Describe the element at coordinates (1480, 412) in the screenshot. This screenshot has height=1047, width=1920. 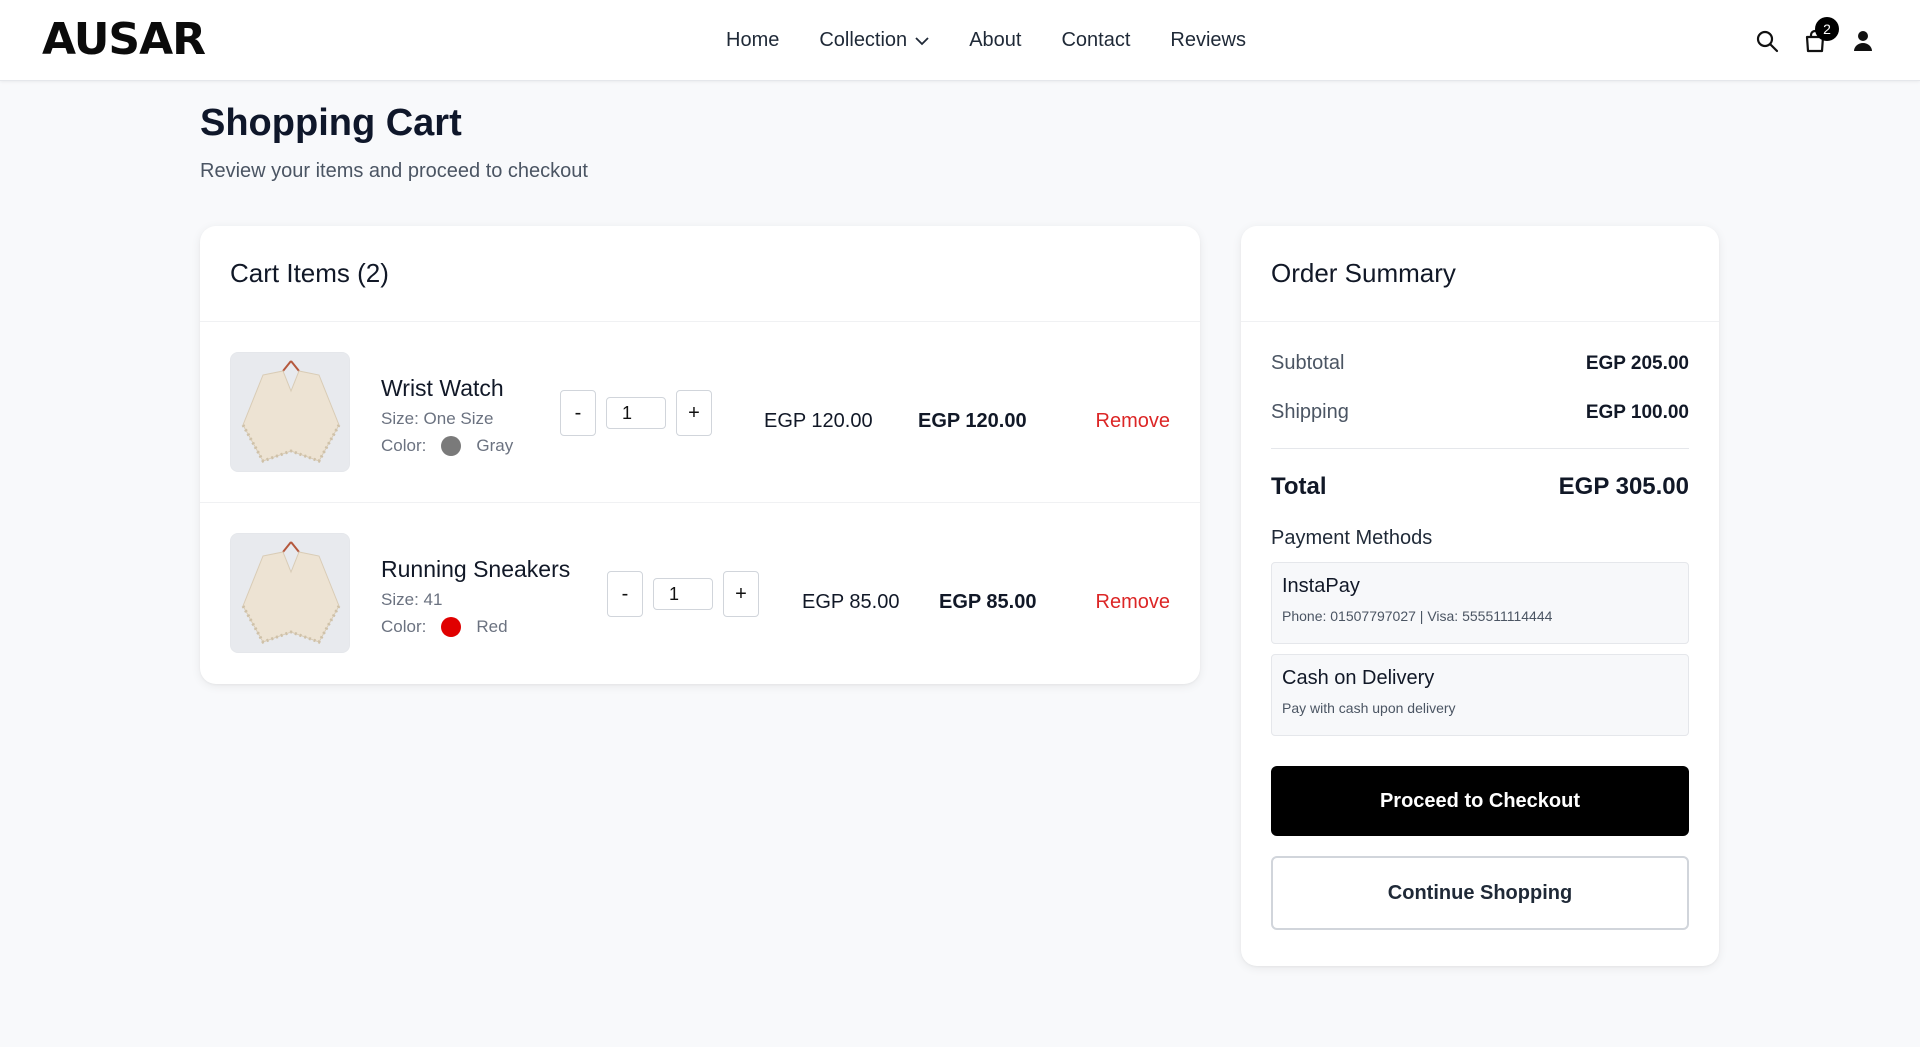
I see `shipping-row: Shipping EGP 100.00` at that location.